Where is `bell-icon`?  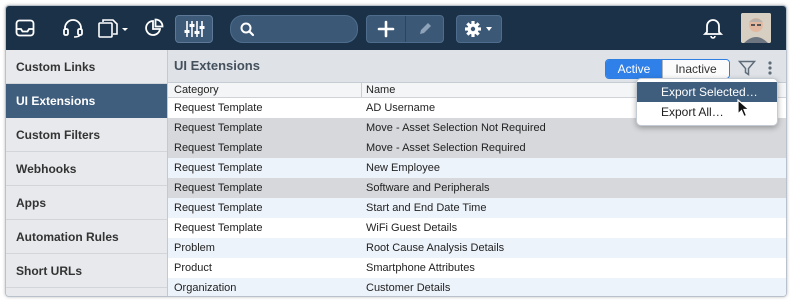 bell-icon is located at coordinates (713, 28).